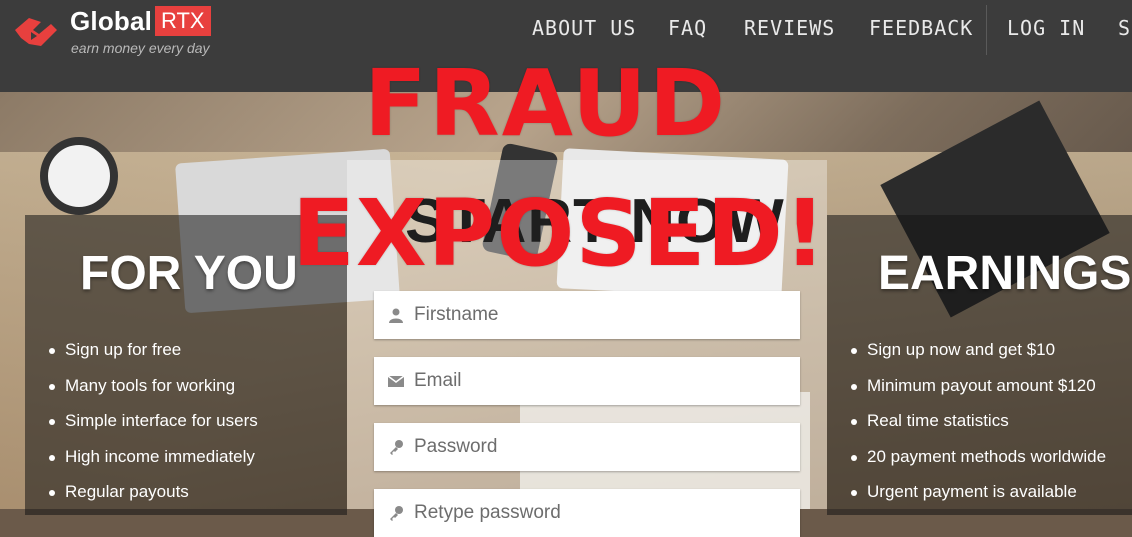 The width and height of the screenshot is (1132, 537). What do you see at coordinates (986, 30) in the screenshot?
I see `nav-divider` at bounding box center [986, 30].